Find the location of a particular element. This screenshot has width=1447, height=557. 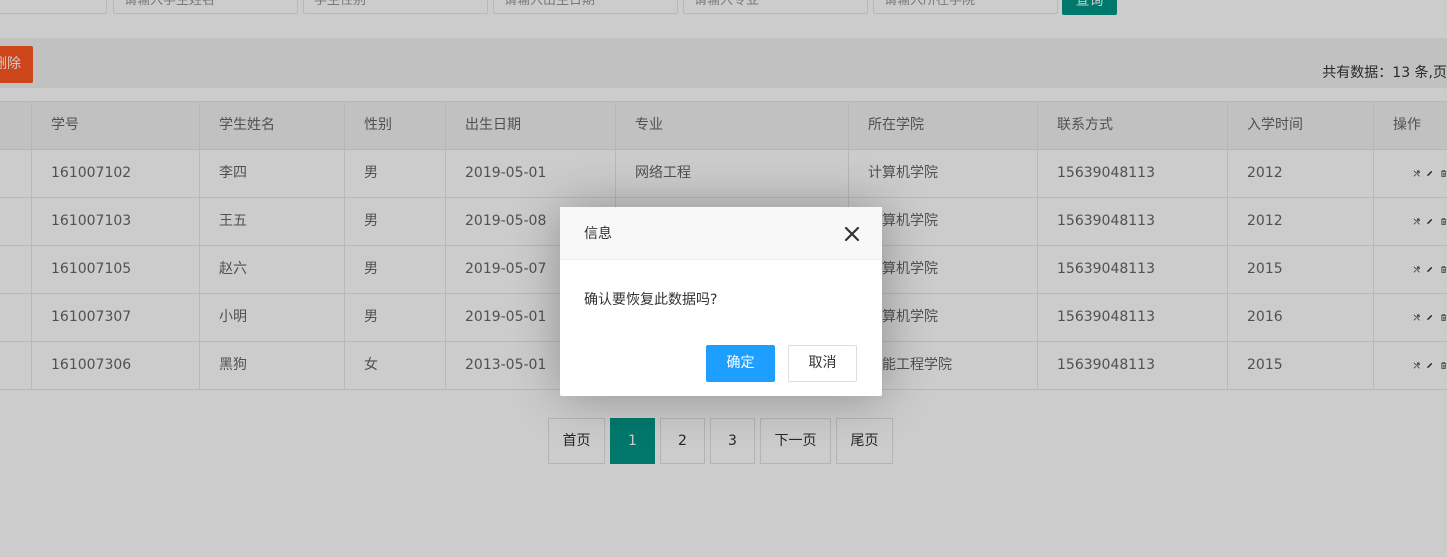

confirm-button: 确定 is located at coordinates (740, 363).